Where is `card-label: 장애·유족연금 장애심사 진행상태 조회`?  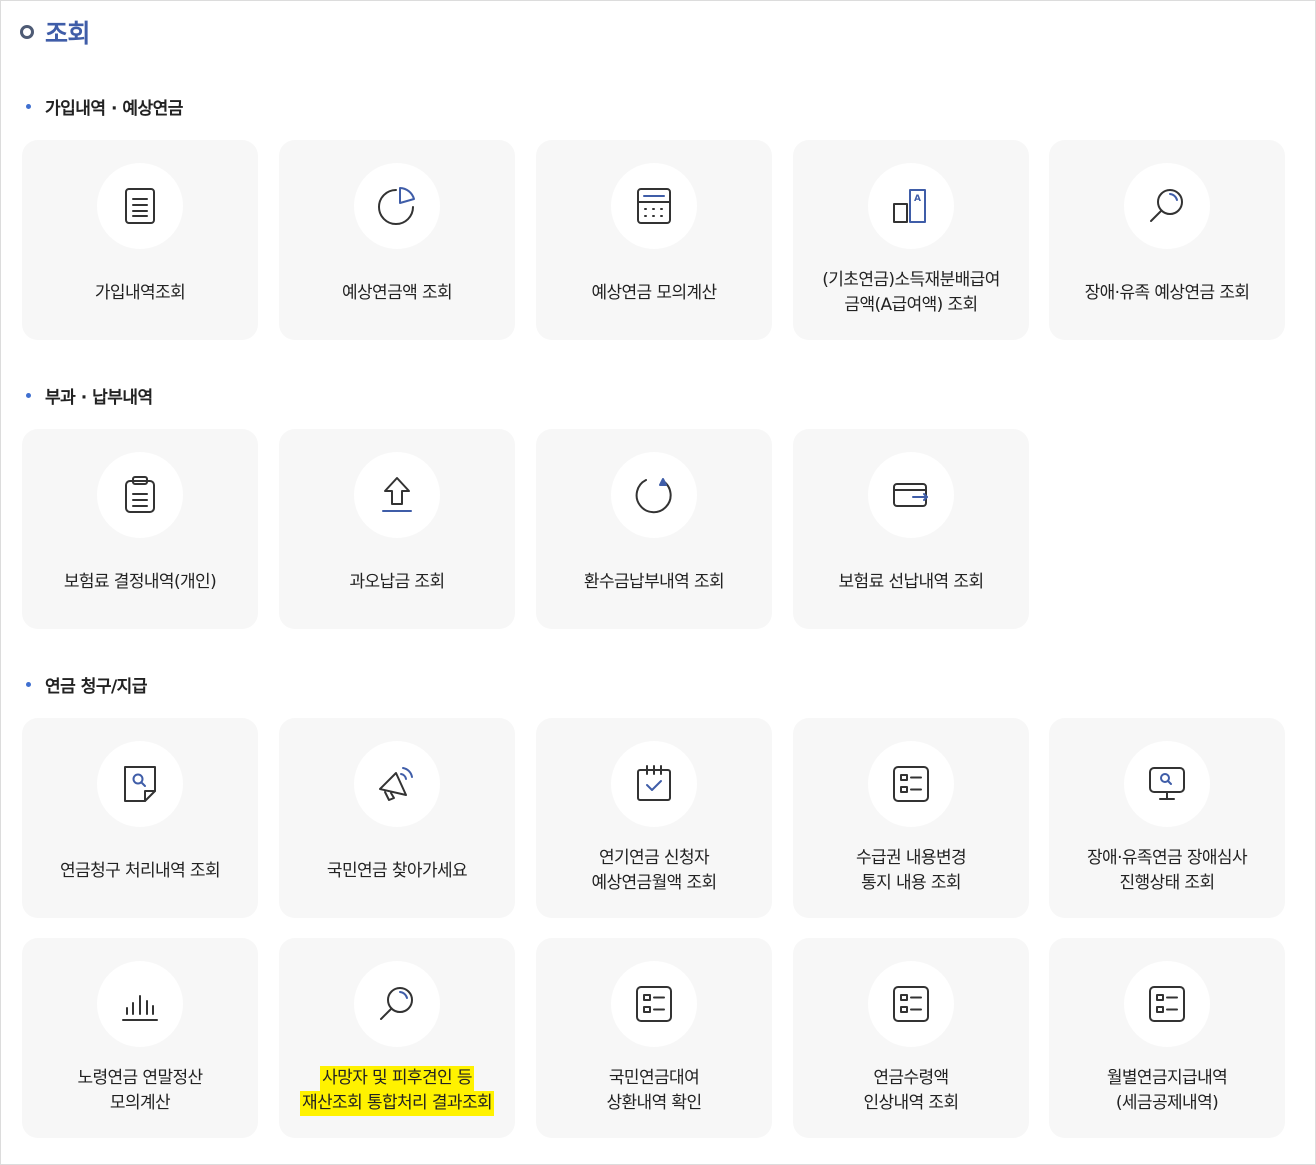 card-label: 장애·유족연금 장애심사 진행상태 조회 is located at coordinates (1167, 870).